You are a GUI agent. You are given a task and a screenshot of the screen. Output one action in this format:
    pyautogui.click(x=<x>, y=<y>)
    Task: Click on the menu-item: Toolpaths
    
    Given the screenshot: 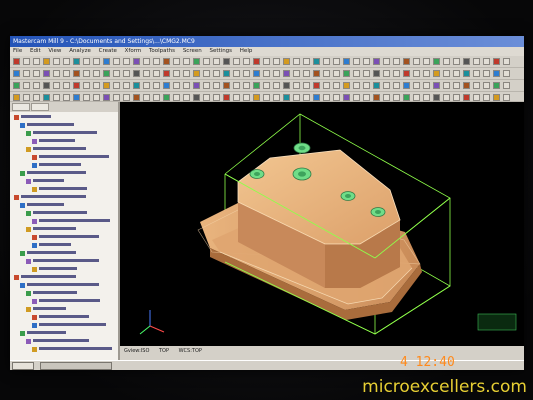 What is the action you would take?
    pyautogui.click(x=162, y=51)
    